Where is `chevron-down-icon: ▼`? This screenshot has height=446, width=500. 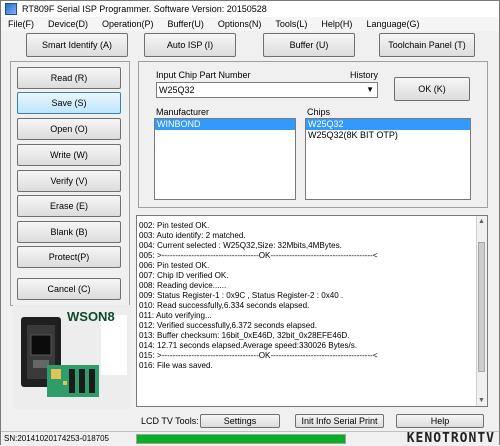
chevron-down-icon: ▼ is located at coordinates (370, 90).